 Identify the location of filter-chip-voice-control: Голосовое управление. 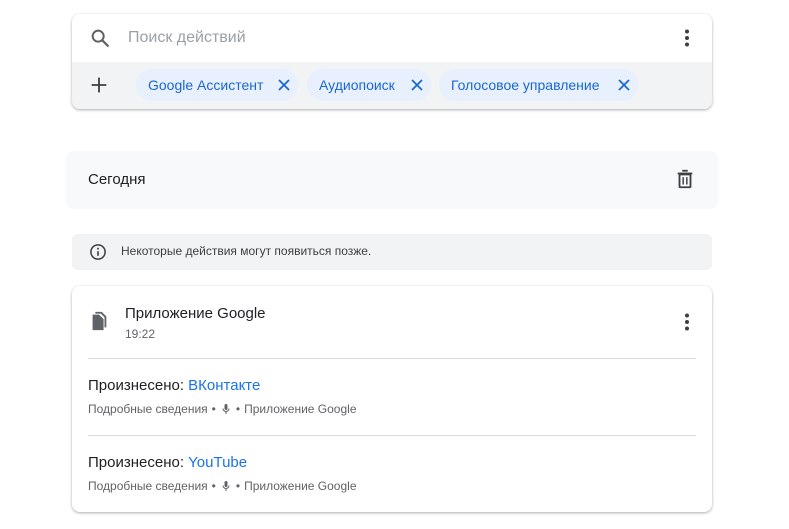
(538, 85).